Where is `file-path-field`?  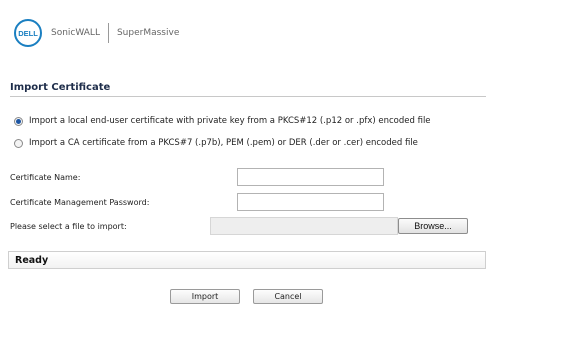 file-path-field is located at coordinates (304, 226).